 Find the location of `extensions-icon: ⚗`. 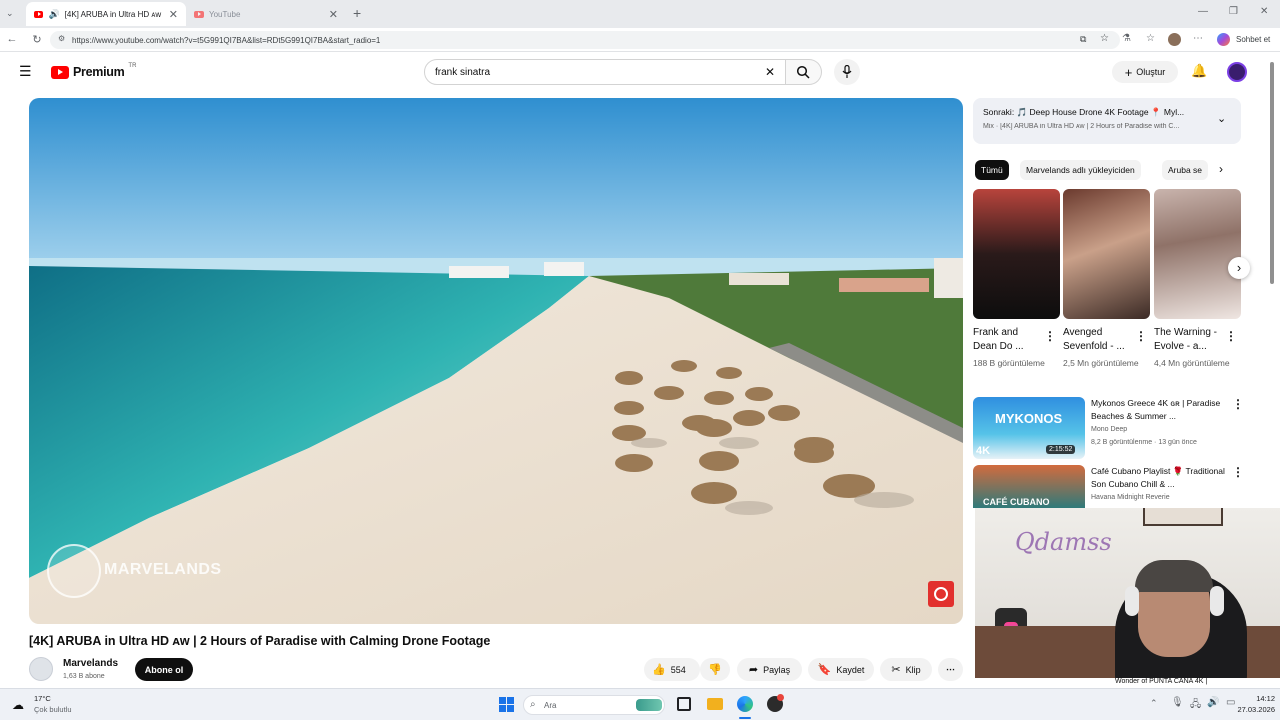

extensions-icon: ⚗ is located at coordinates (1126, 38).